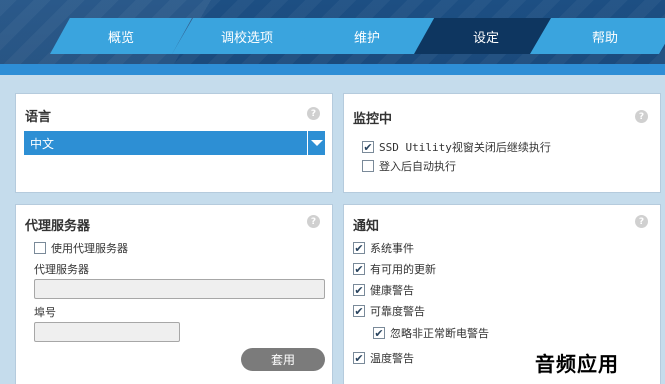  What do you see at coordinates (366, 226) in the screenshot?
I see `notify-title: 通知` at bounding box center [366, 226].